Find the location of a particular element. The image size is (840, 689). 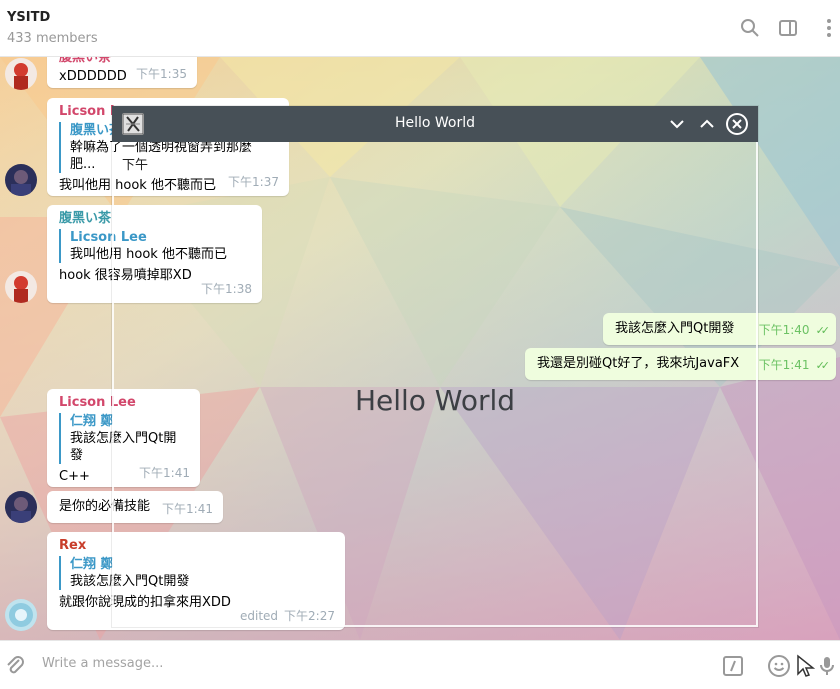

message-time: 下午1:41 ✓✓ is located at coordinates (794, 365).